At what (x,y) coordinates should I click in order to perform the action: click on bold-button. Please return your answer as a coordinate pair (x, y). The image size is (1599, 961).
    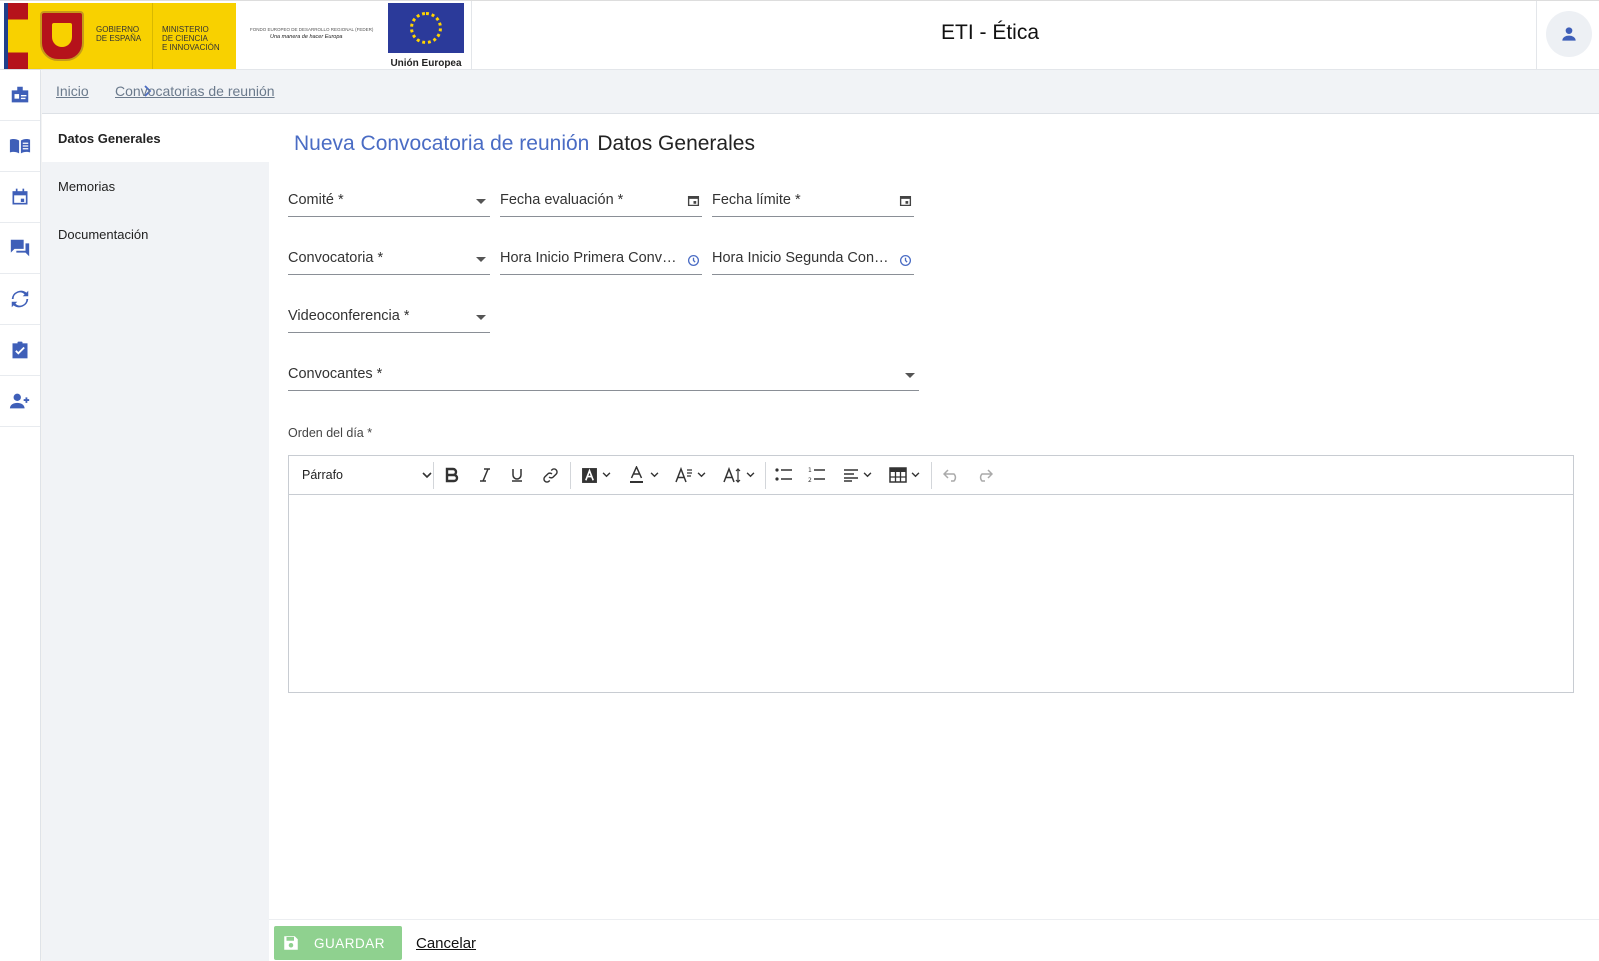
    Looking at the image, I should click on (452, 475).